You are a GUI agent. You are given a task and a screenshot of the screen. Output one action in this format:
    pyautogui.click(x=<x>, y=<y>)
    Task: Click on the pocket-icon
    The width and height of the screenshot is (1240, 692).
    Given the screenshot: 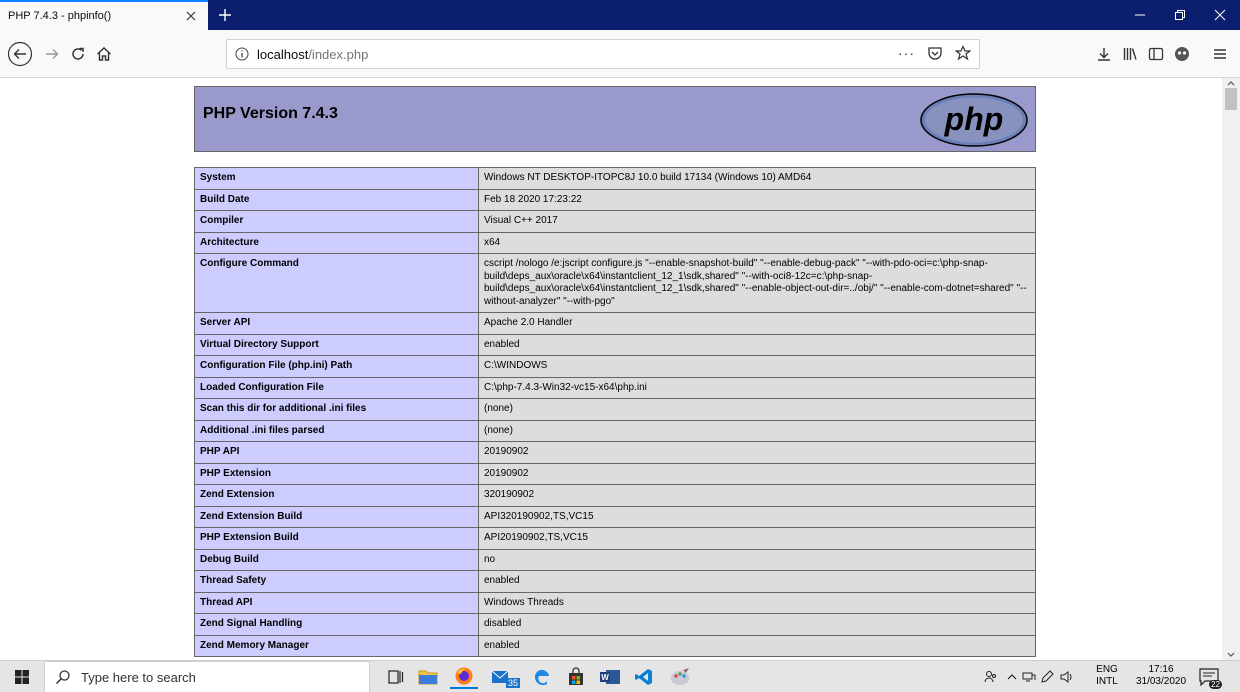 What is the action you would take?
    pyautogui.click(x=935, y=53)
    